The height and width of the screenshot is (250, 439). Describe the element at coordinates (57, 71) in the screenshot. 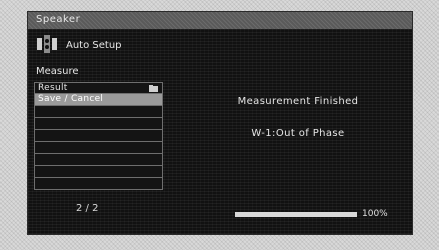

I see `measure-label: Measure` at that location.